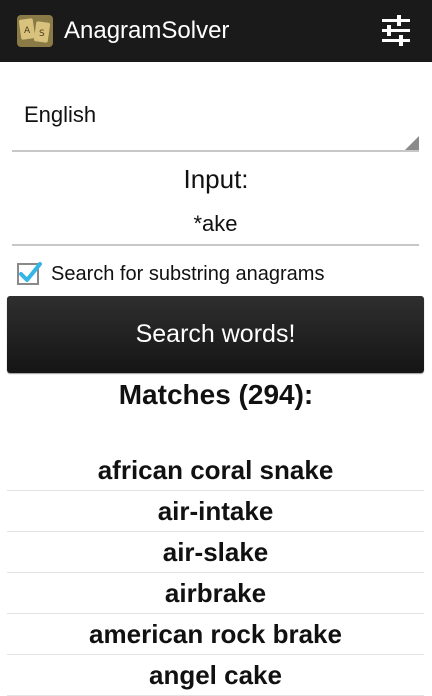 The image size is (432, 696). Describe the element at coordinates (215, 151) in the screenshot. I see `spinner-underline` at that location.